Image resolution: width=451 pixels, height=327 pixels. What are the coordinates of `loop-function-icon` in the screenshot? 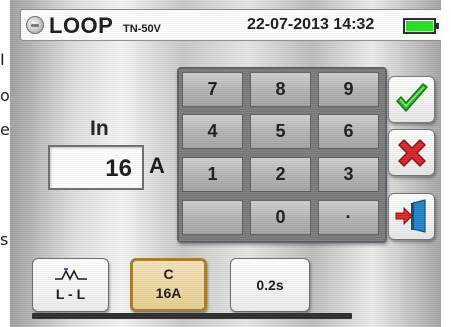 It's located at (35, 25).